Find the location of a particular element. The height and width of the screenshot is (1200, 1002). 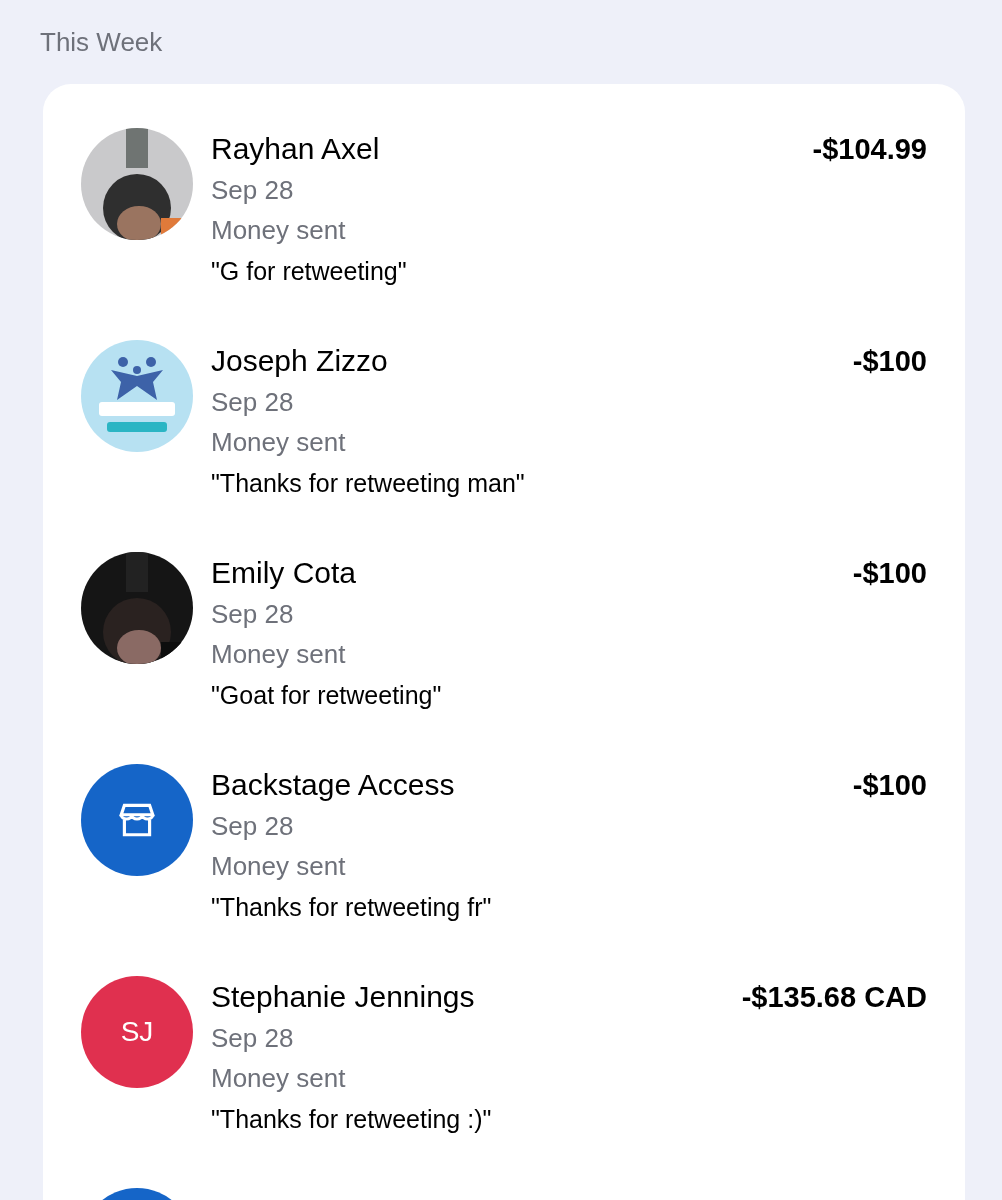

section-title: This Week is located at coordinates (101, 42).